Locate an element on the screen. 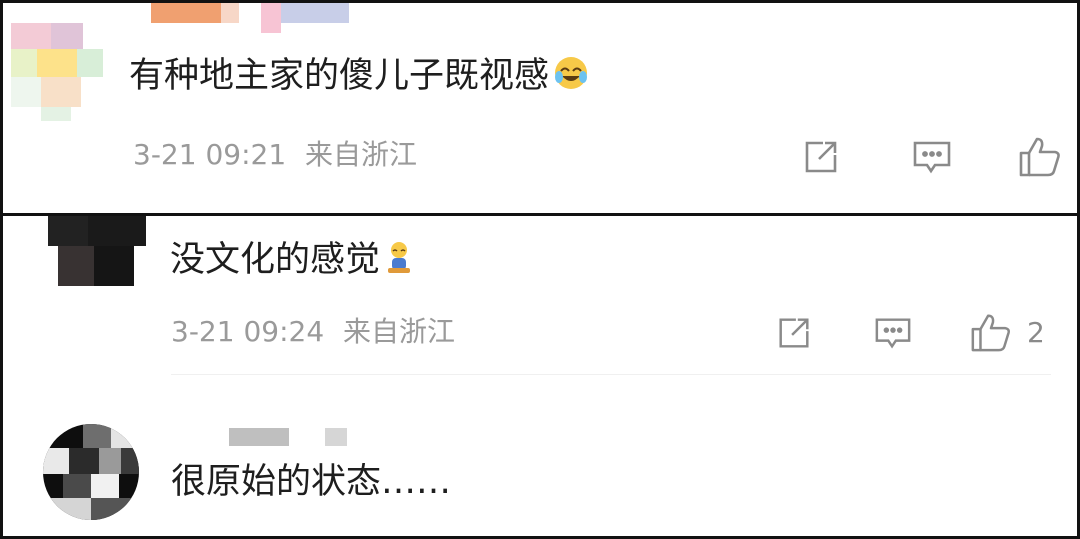 Image resolution: width=1080 pixels, height=539 pixels. like-count: 2 is located at coordinates (1036, 332).